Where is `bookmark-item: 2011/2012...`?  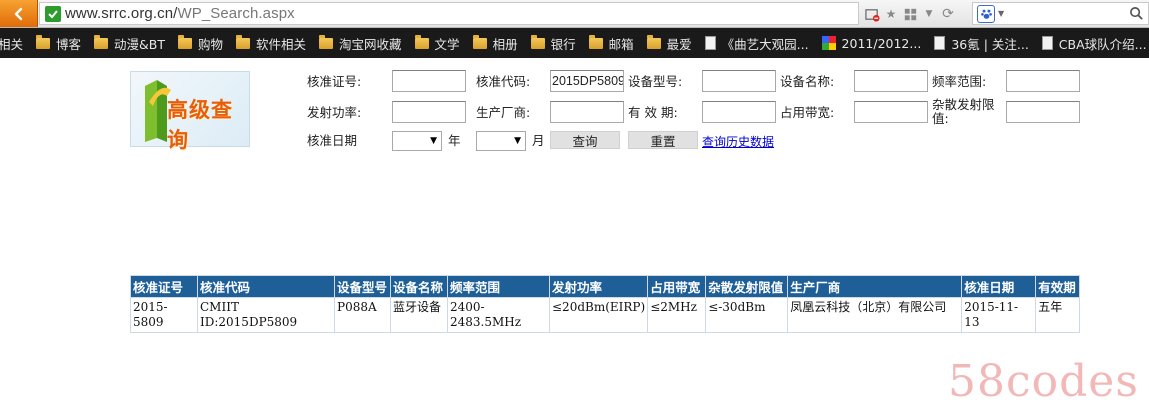 bookmark-item: 2011/2012... is located at coordinates (871, 43).